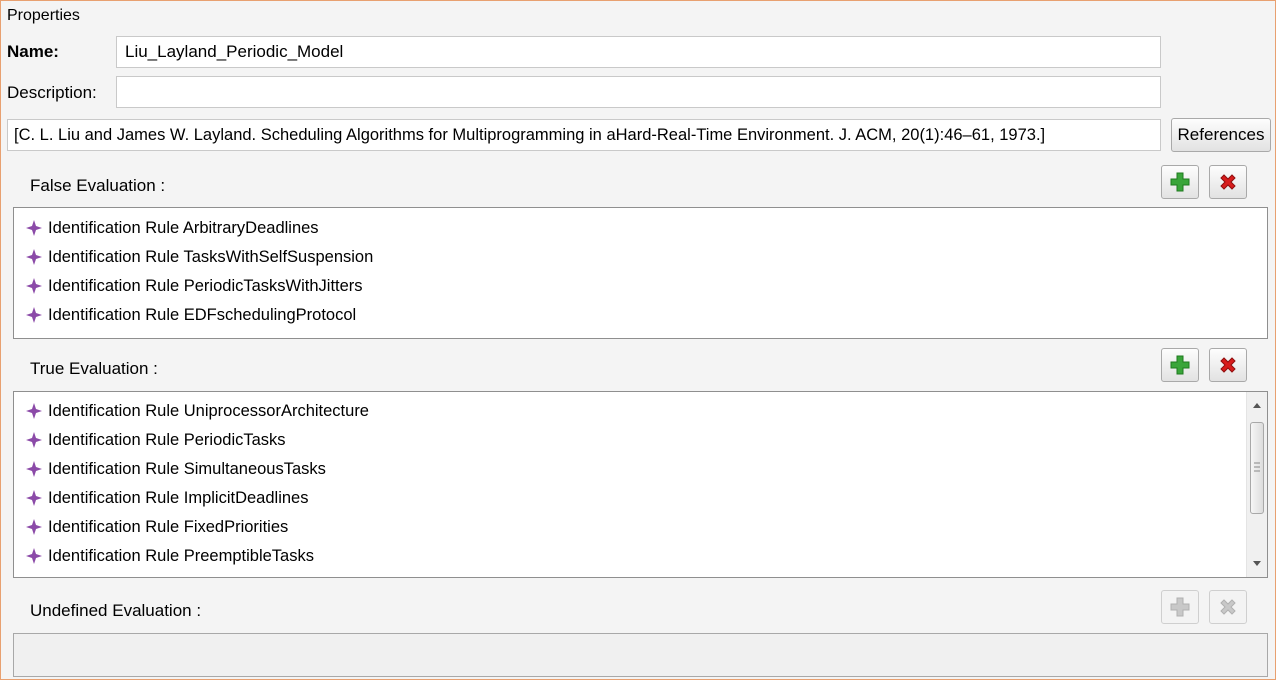 The width and height of the screenshot is (1276, 680). What do you see at coordinates (1257, 564) in the screenshot?
I see `scroll-down-arrow-icon` at bounding box center [1257, 564].